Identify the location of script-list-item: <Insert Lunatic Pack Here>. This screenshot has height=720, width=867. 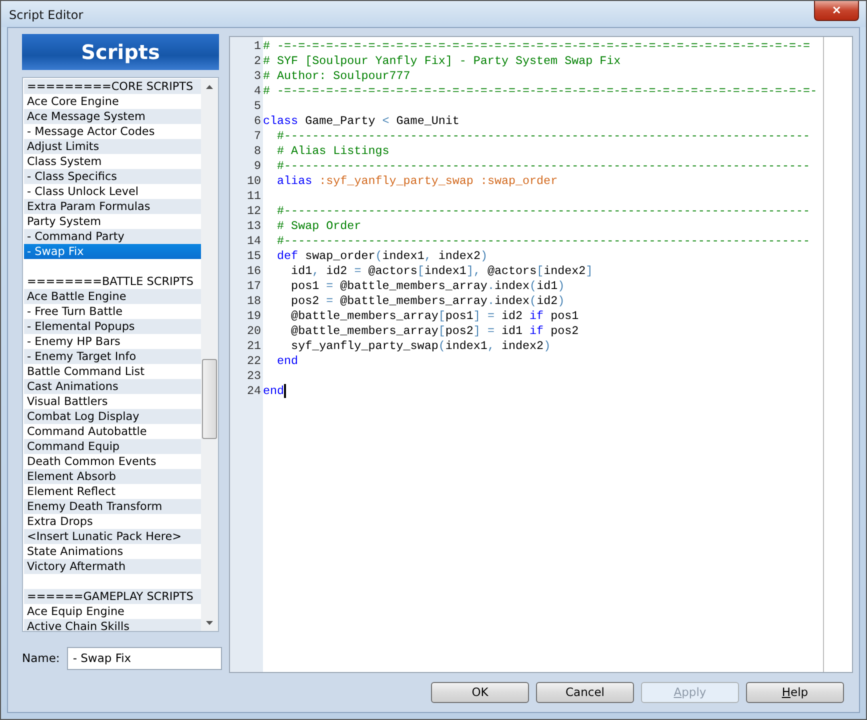
(112, 536).